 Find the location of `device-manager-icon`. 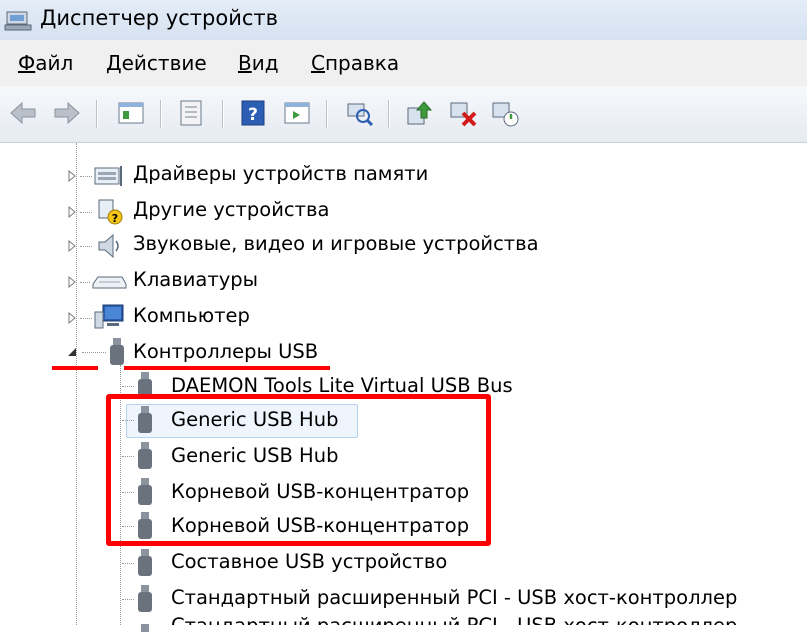

device-manager-icon is located at coordinates (18, 22).